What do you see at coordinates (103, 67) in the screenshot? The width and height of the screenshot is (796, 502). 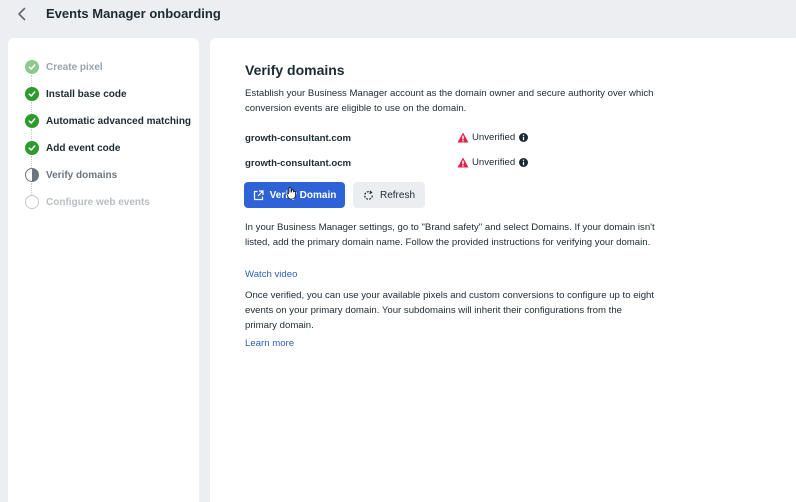 I see `step-create-pixel: Create pixel` at bounding box center [103, 67].